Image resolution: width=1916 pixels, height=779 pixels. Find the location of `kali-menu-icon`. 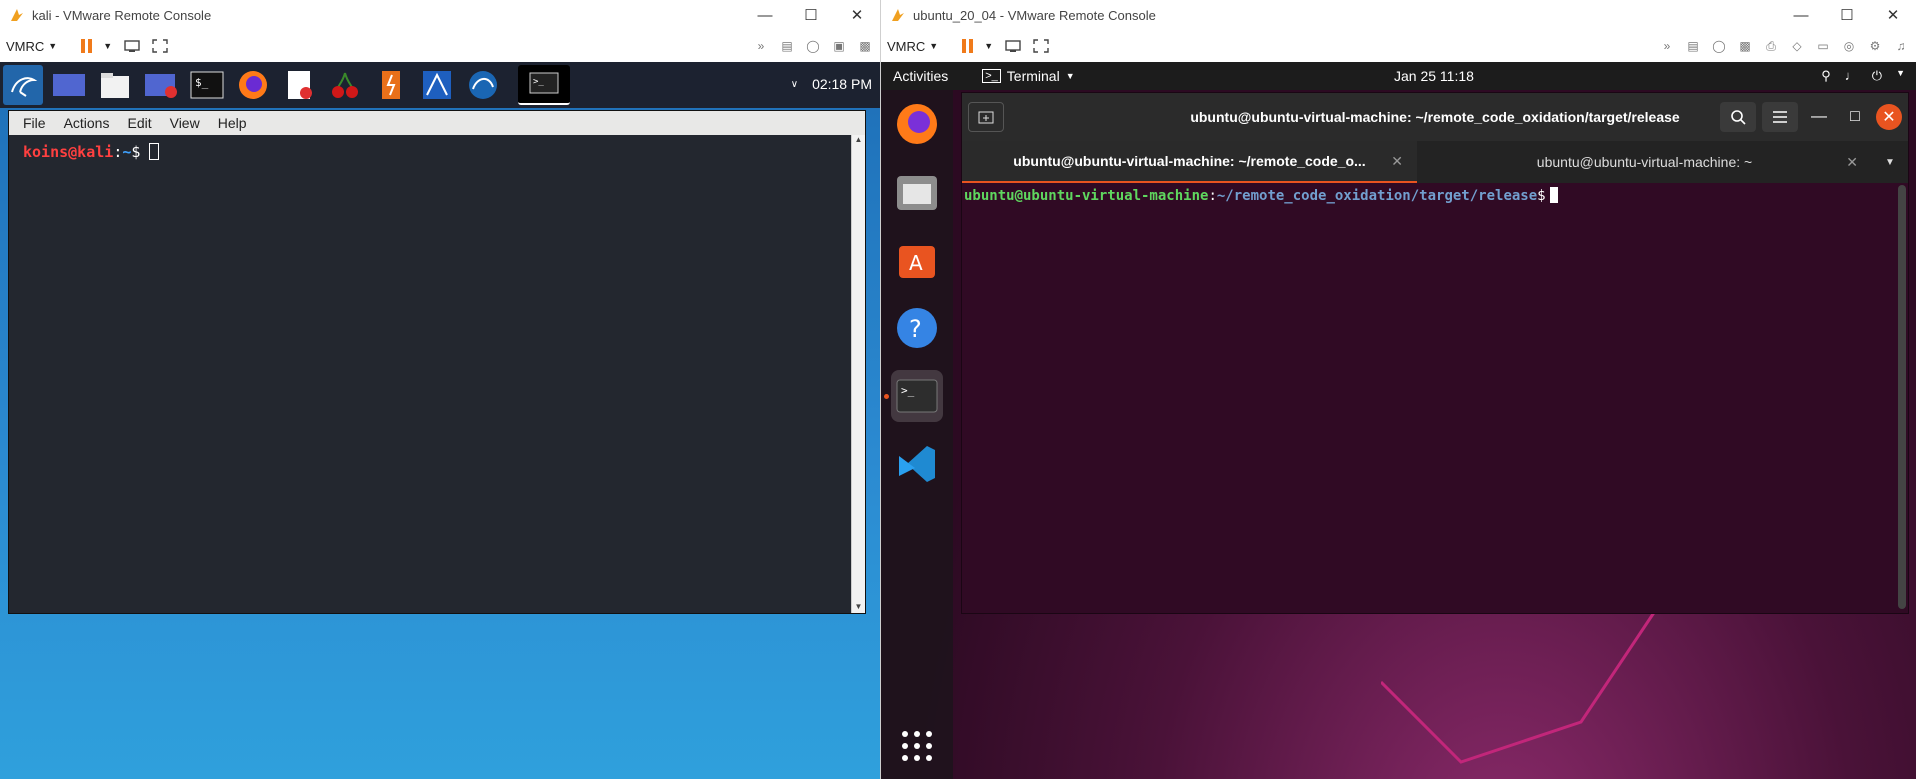

kali-menu-icon is located at coordinates (23, 85).